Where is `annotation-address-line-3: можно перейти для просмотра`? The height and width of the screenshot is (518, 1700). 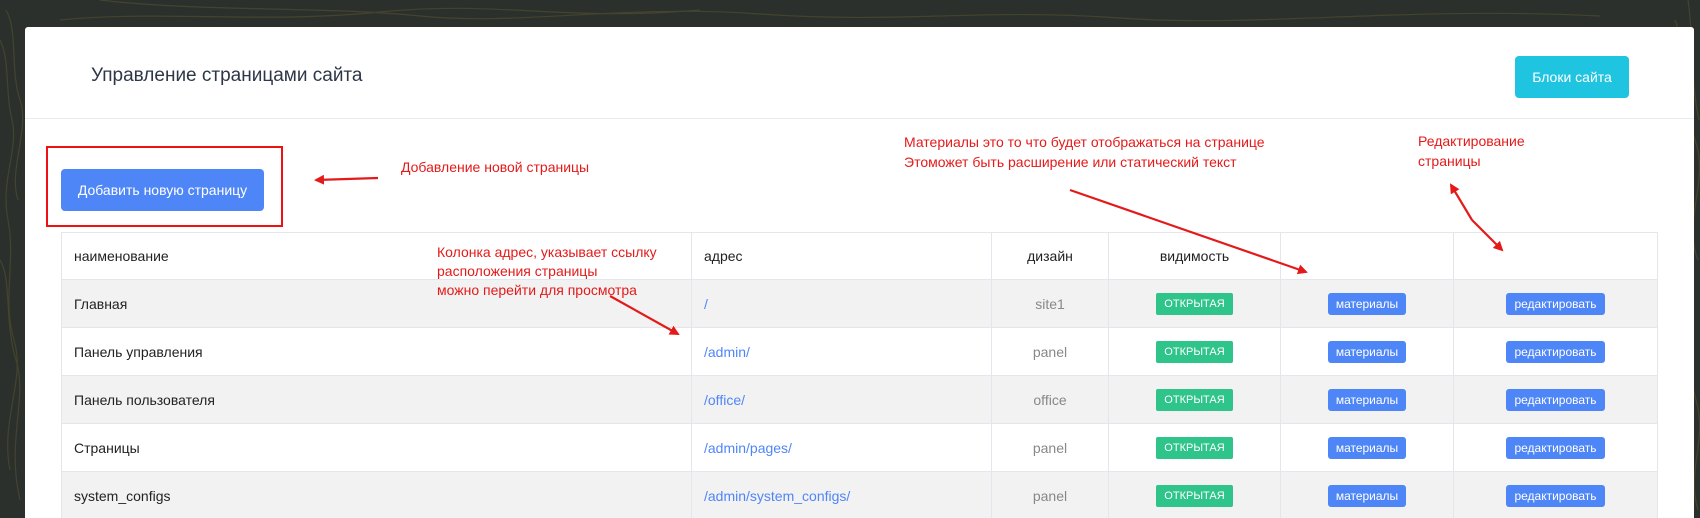 annotation-address-line-3: можно перейти для просмотра is located at coordinates (537, 290).